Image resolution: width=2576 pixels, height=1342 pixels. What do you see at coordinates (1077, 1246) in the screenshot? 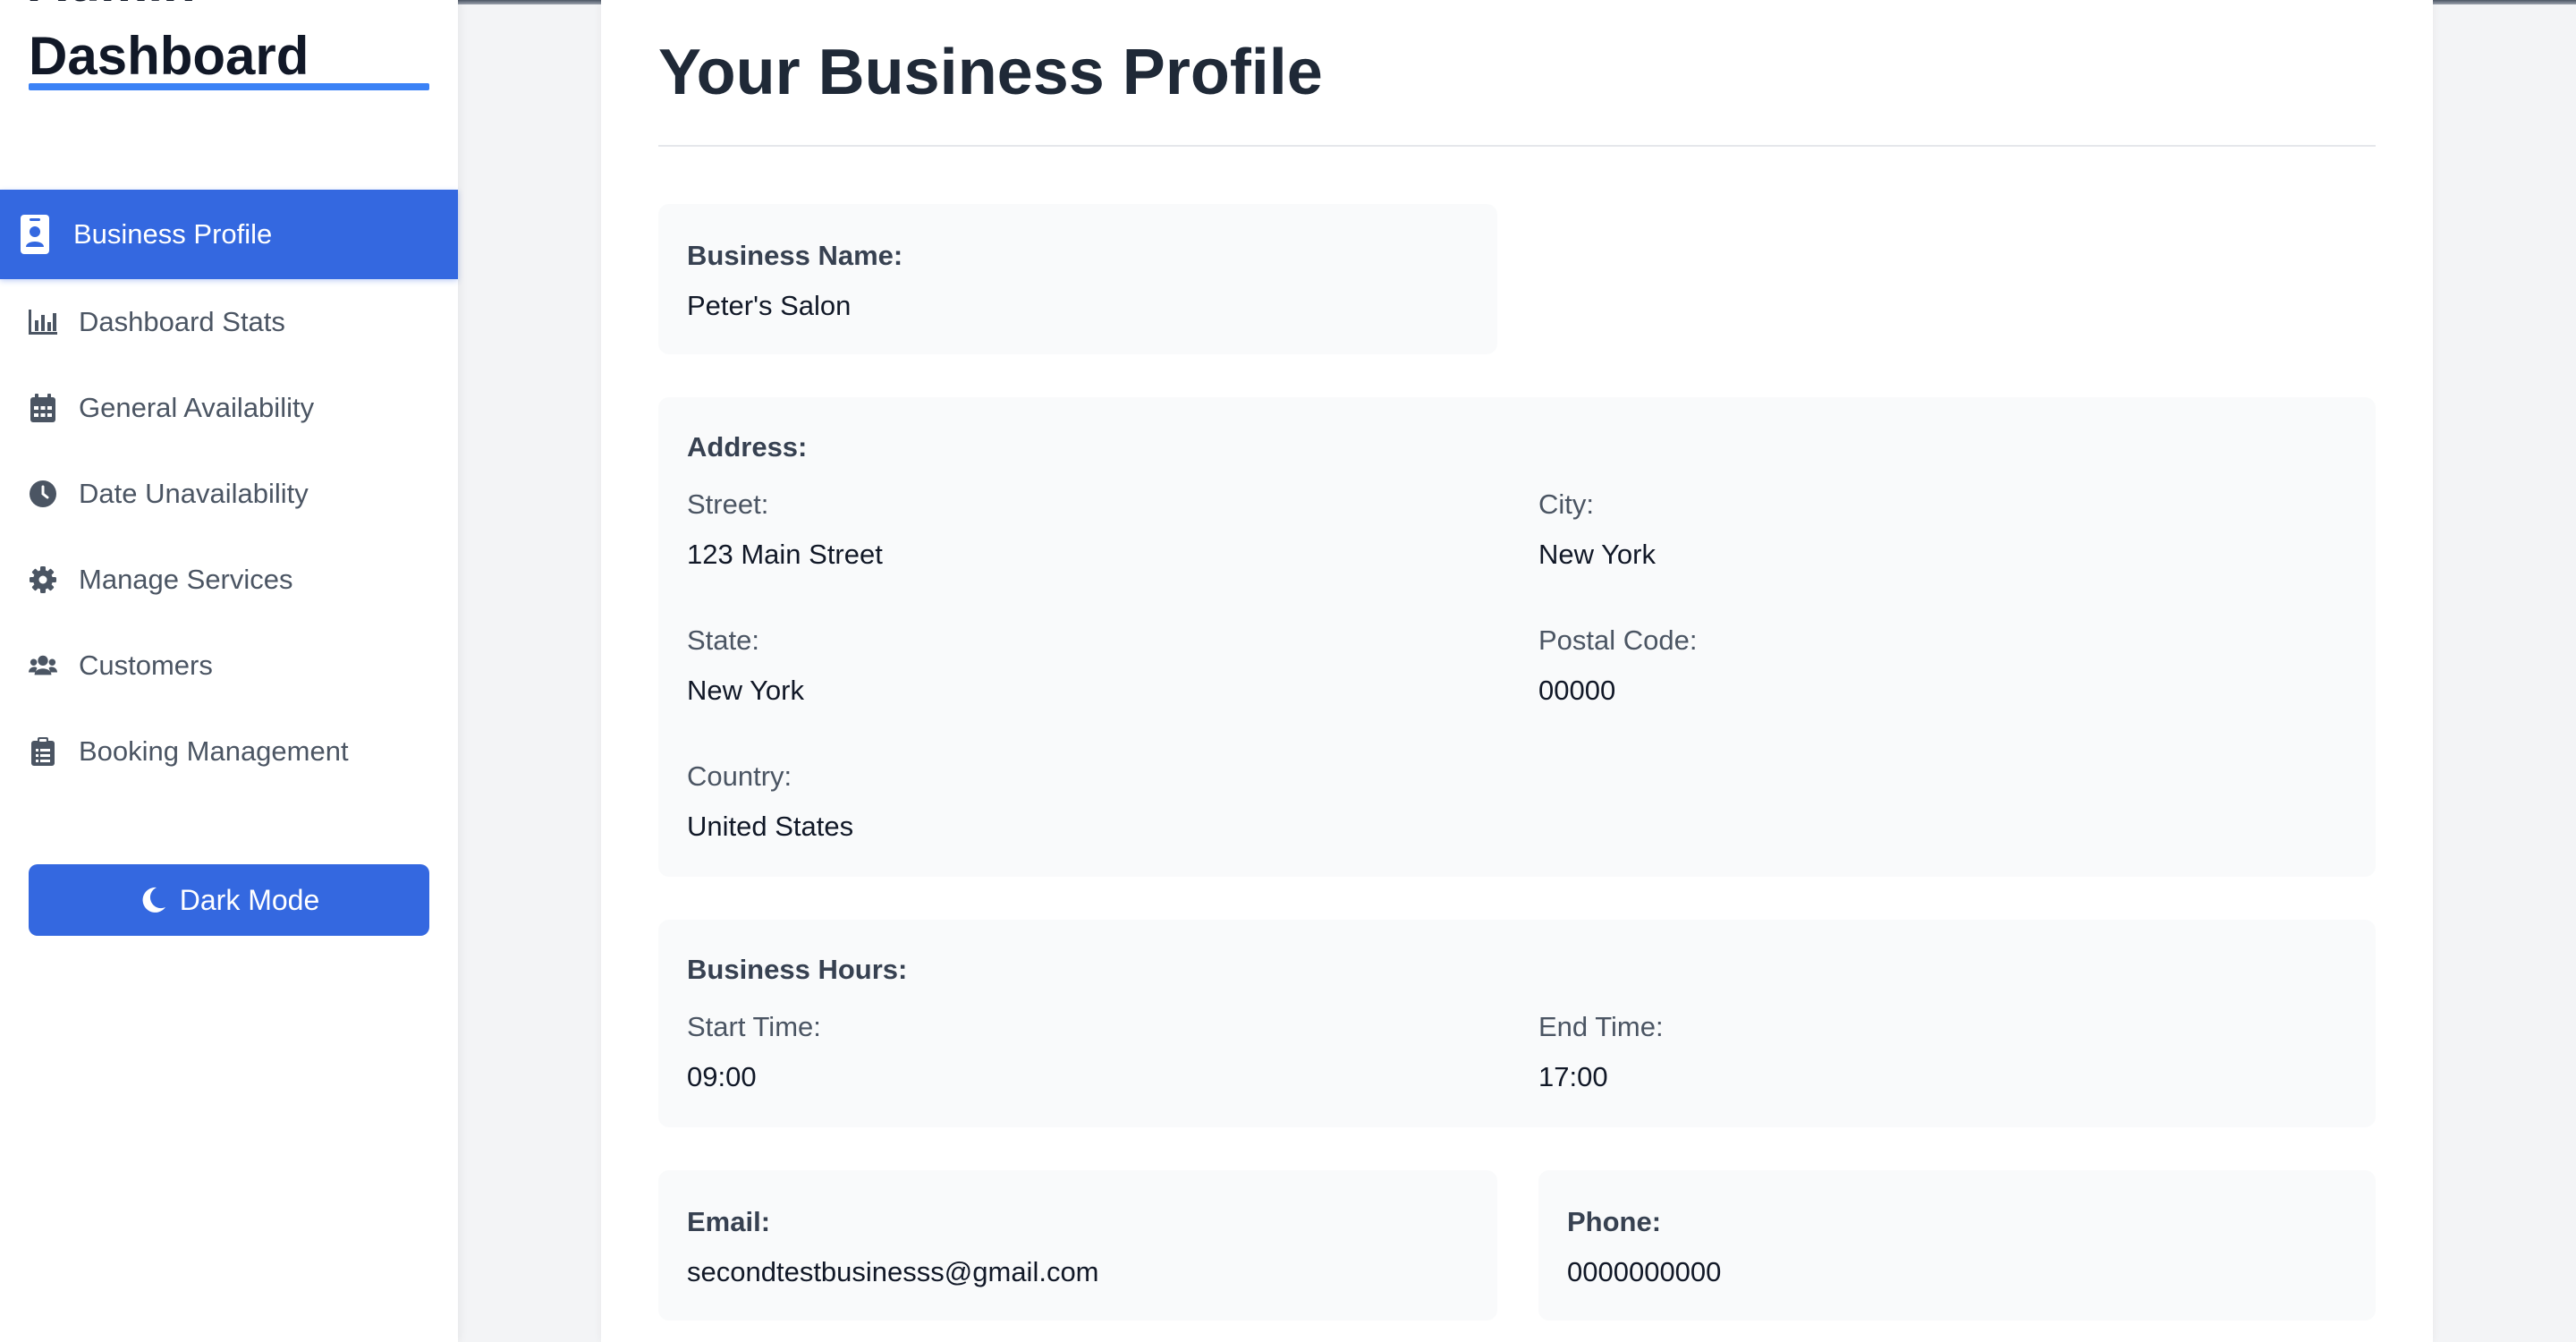
I see `email-panel: Email: secondtestbusinesss@gmail.com` at bounding box center [1077, 1246].